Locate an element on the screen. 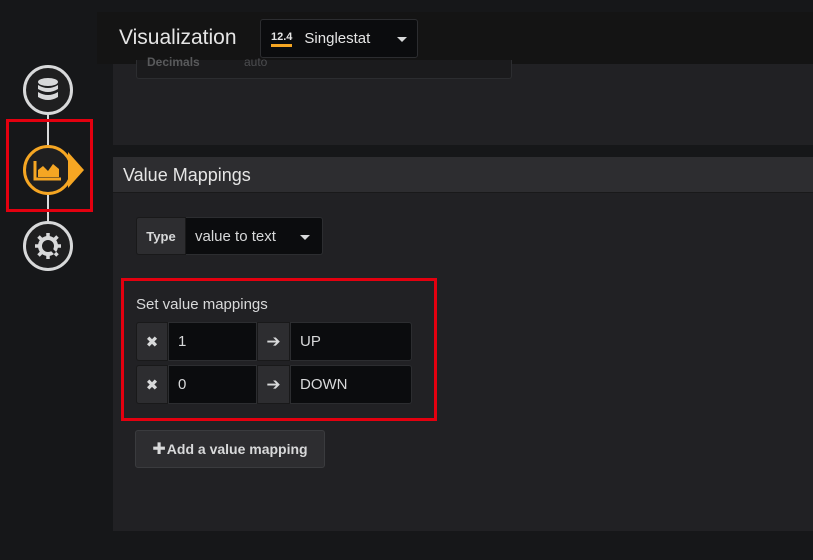  mapping-value-input: 1 is located at coordinates (212, 341).